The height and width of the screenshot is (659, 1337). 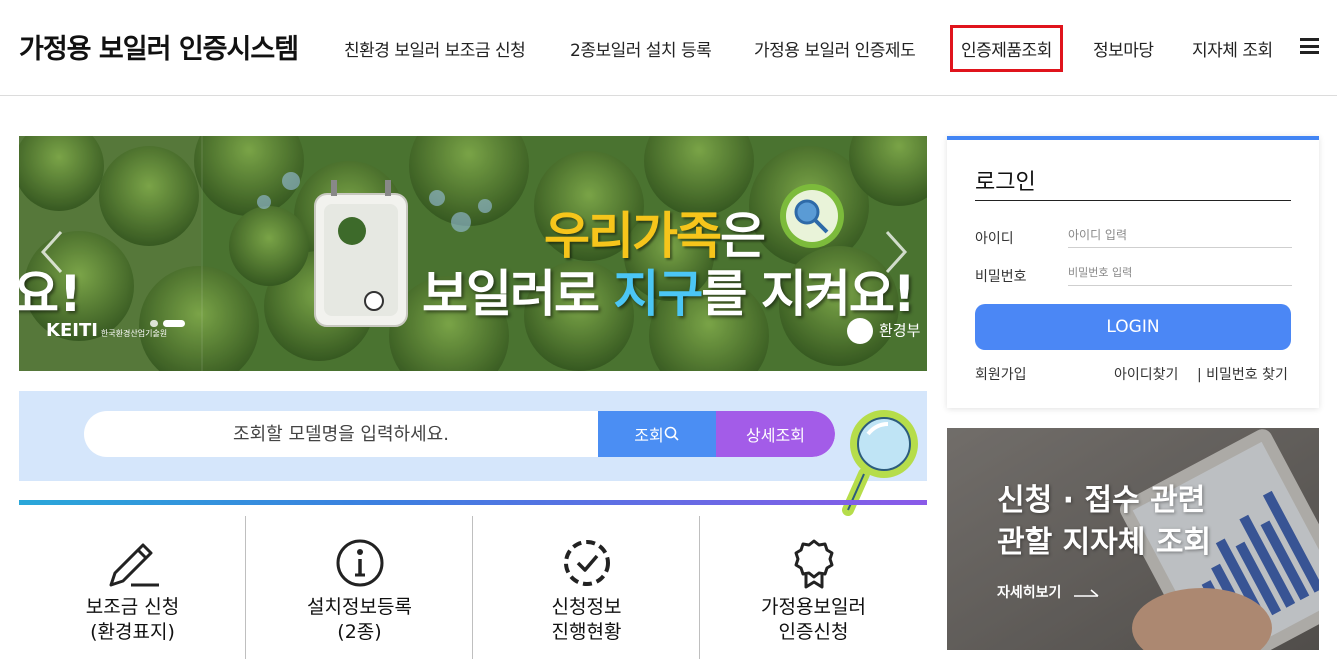 I want to click on quick-label: 가정용보일러 인증신청, so click(x=813, y=619).